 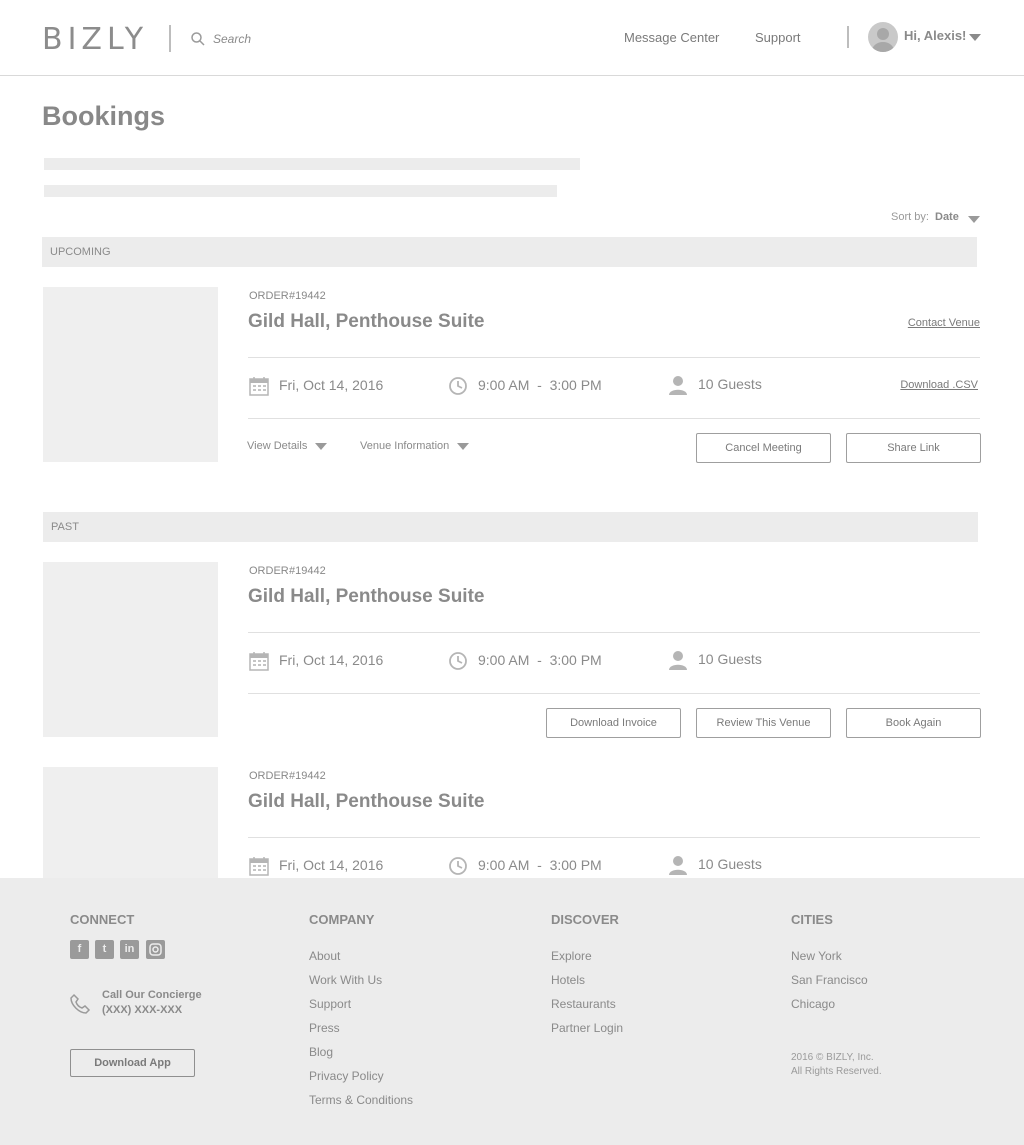 I want to click on twitter-icon: t, so click(x=104, y=949).